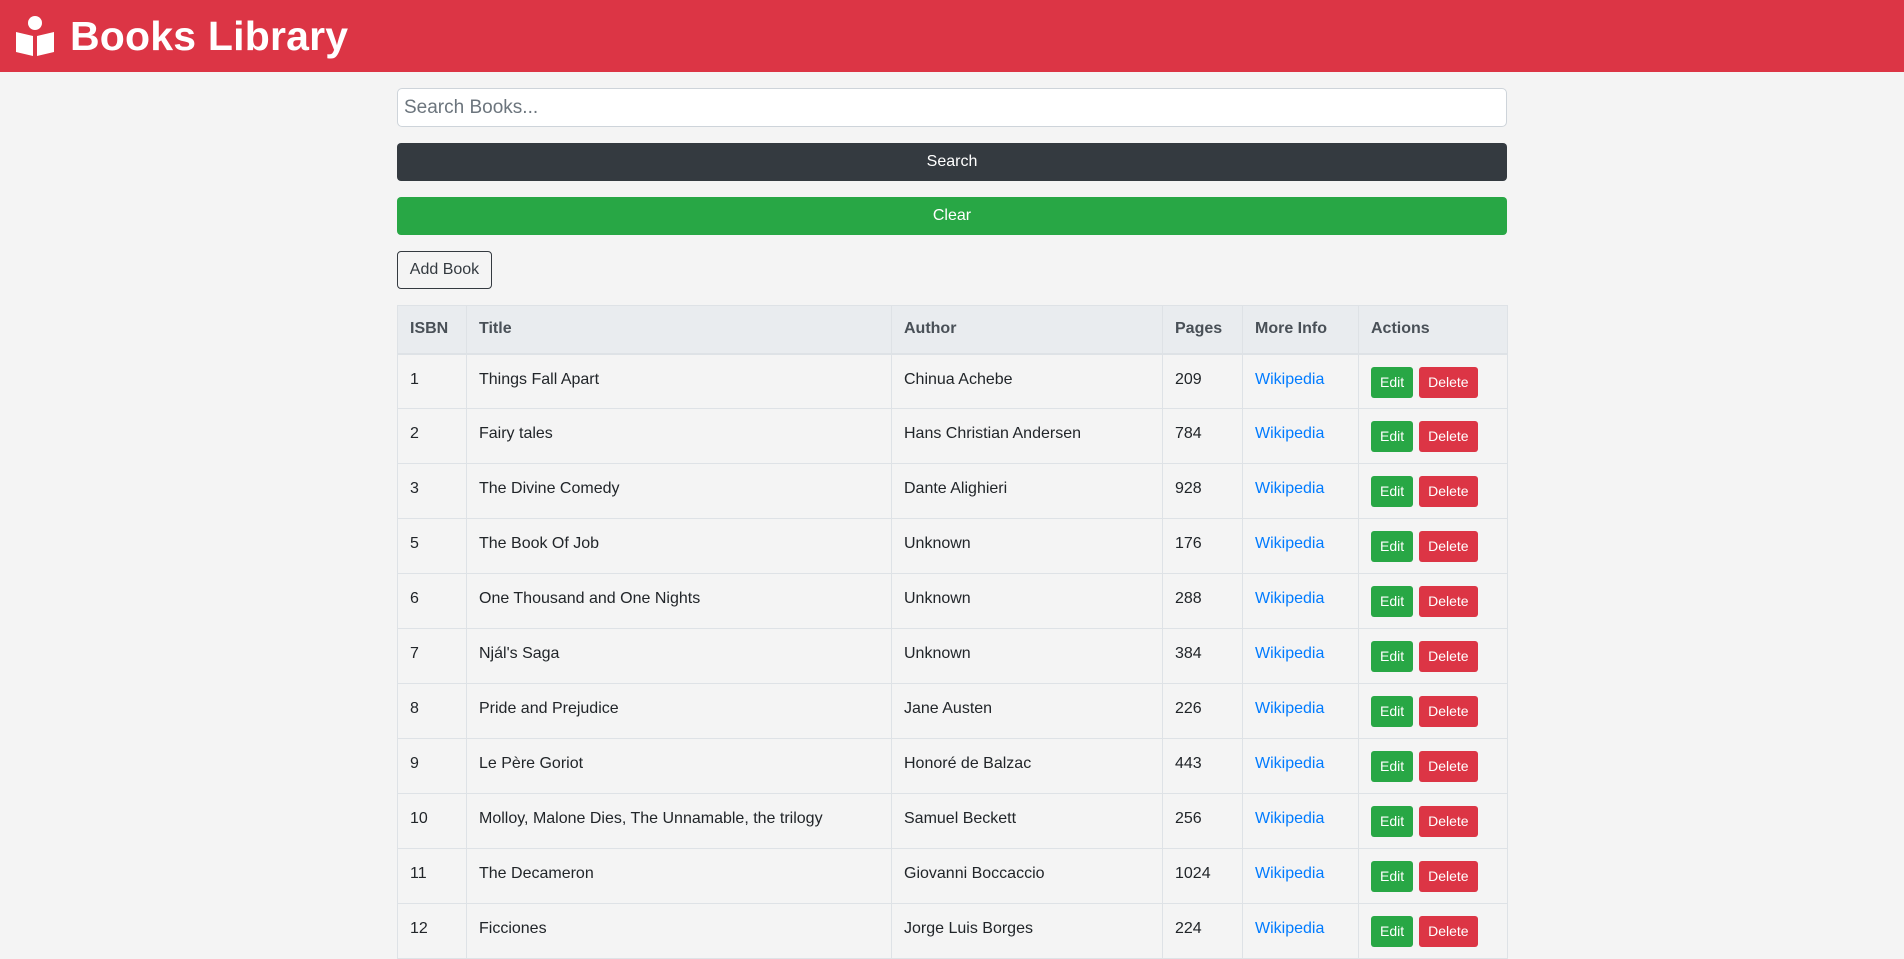 This screenshot has height=959, width=1904. I want to click on cell-author: Hans Christian Andersen, so click(1027, 436).